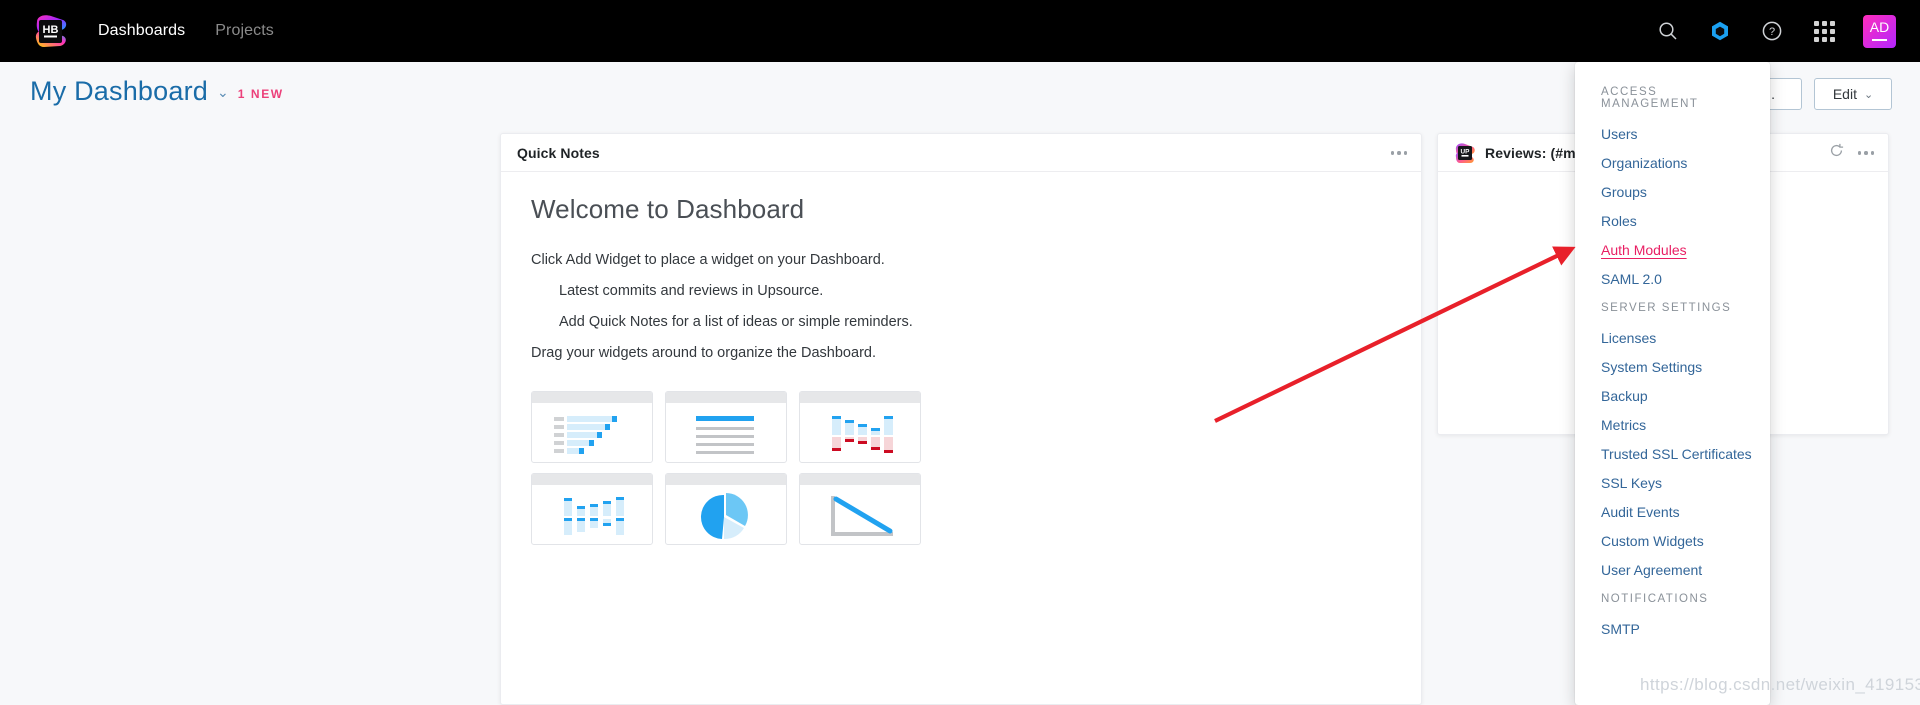 This screenshot has width=1920, height=705. I want to click on note-line: Latest commits and reviews in Upsource., so click(691, 291).